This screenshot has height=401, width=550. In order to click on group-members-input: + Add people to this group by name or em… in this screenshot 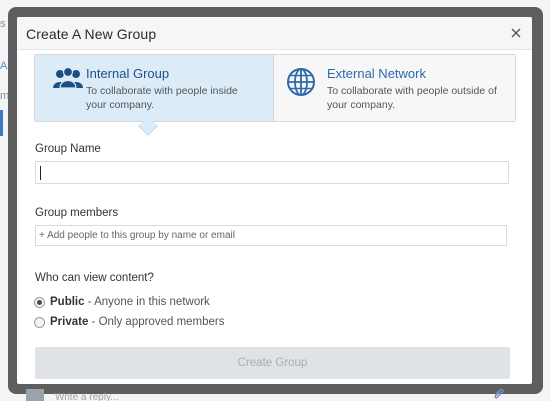, I will do `click(271, 235)`.